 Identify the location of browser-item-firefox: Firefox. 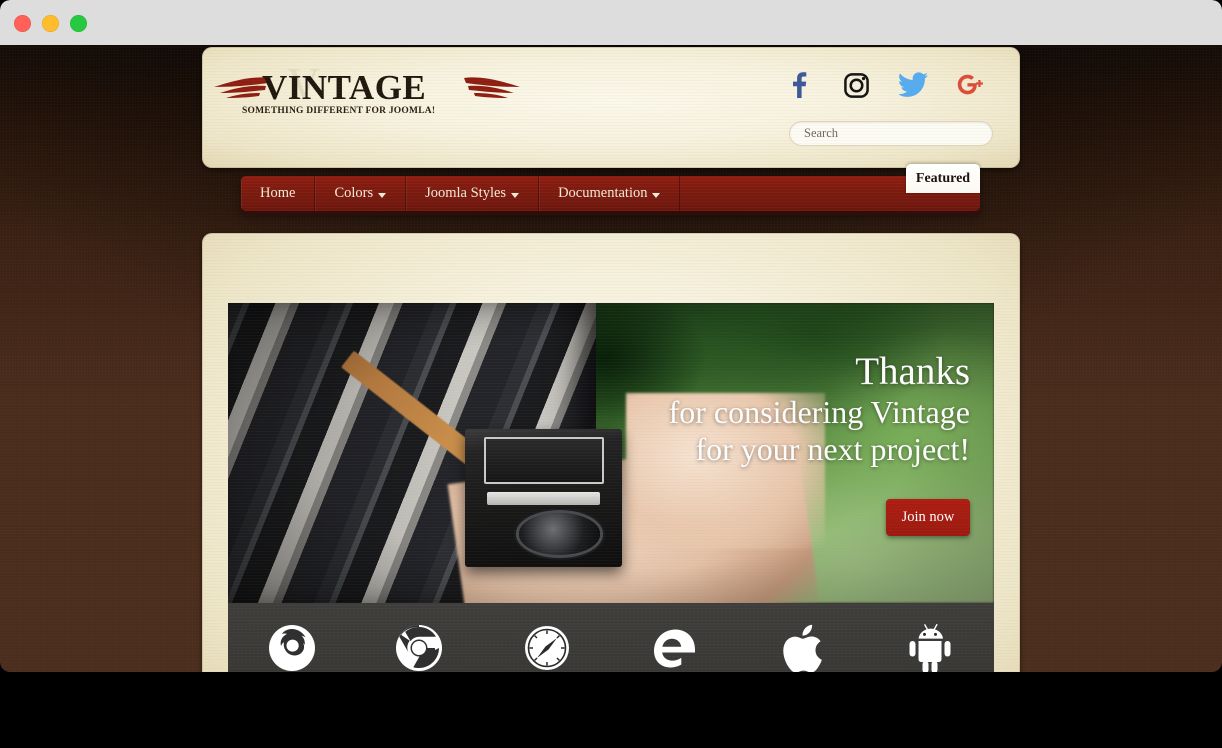
(292, 646).